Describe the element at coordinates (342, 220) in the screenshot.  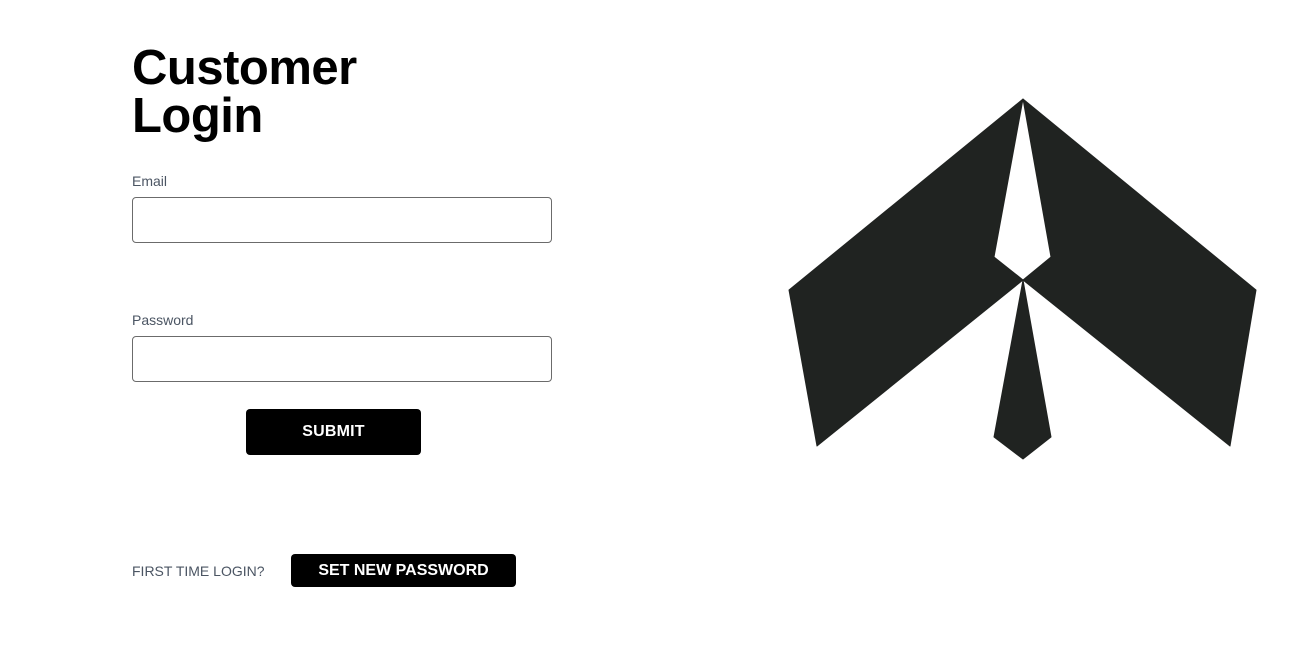
I see `email-field` at that location.